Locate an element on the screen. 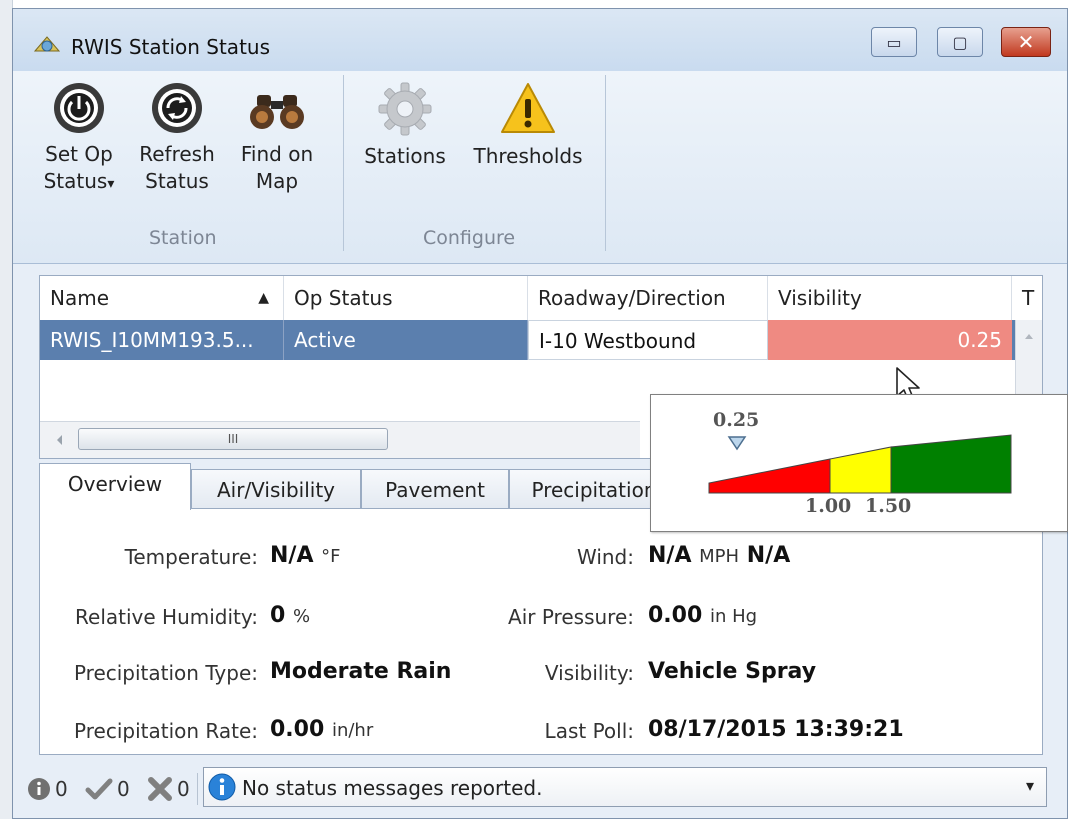  status-message-dropdown: No status messages reported. ▾ is located at coordinates (625, 787).